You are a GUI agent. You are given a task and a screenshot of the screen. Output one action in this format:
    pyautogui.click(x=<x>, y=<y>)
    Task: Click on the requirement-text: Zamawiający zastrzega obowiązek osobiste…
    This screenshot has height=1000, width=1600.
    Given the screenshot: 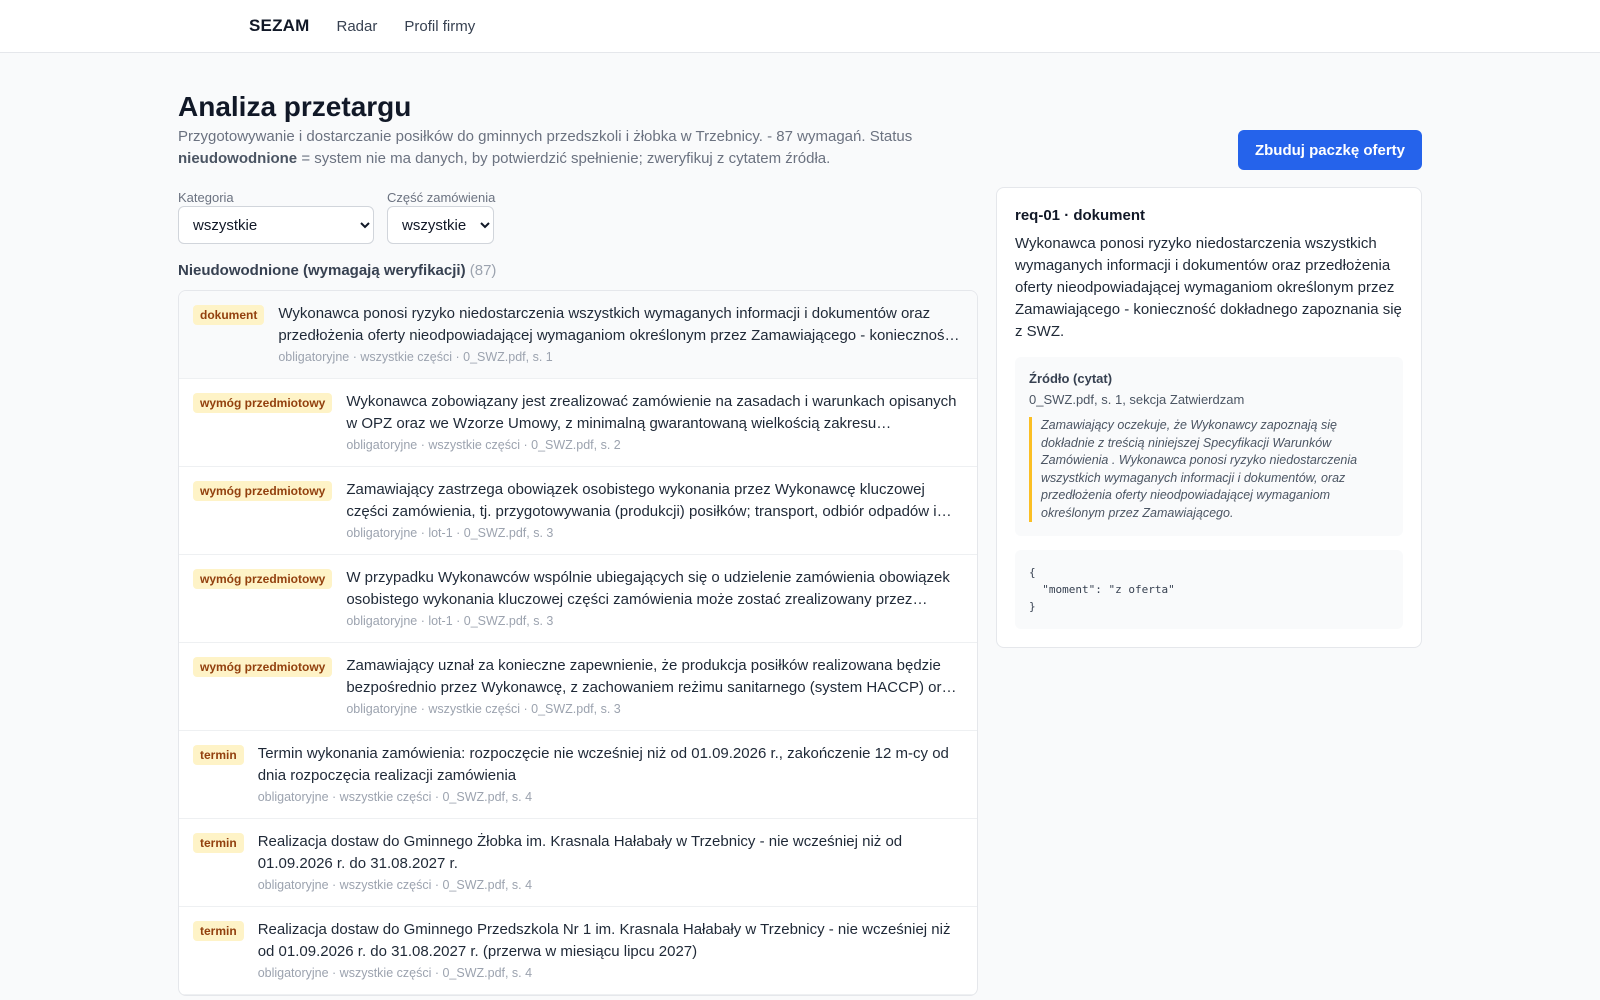 What is the action you would take?
    pyautogui.click(x=641, y=500)
    